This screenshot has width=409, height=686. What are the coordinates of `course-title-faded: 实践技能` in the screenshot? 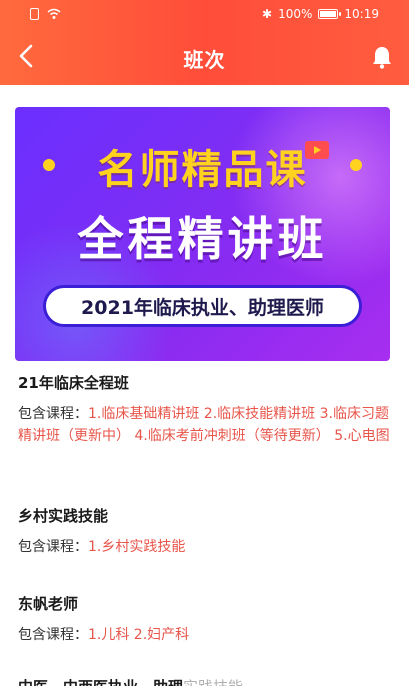 It's located at (213, 682).